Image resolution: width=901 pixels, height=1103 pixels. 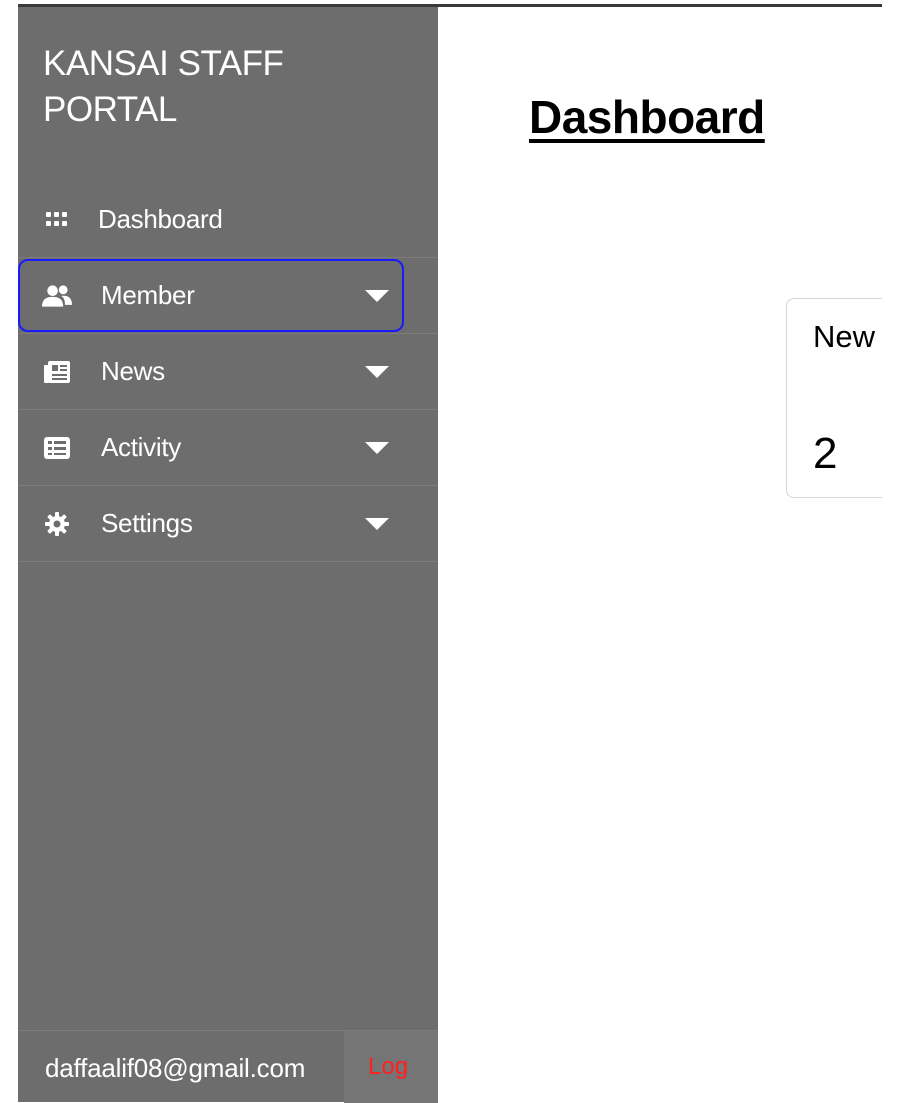 What do you see at coordinates (228, 448) in the screenshot?
I see `sidebar-item-activity: Activity` at bounding box center [228, 448].